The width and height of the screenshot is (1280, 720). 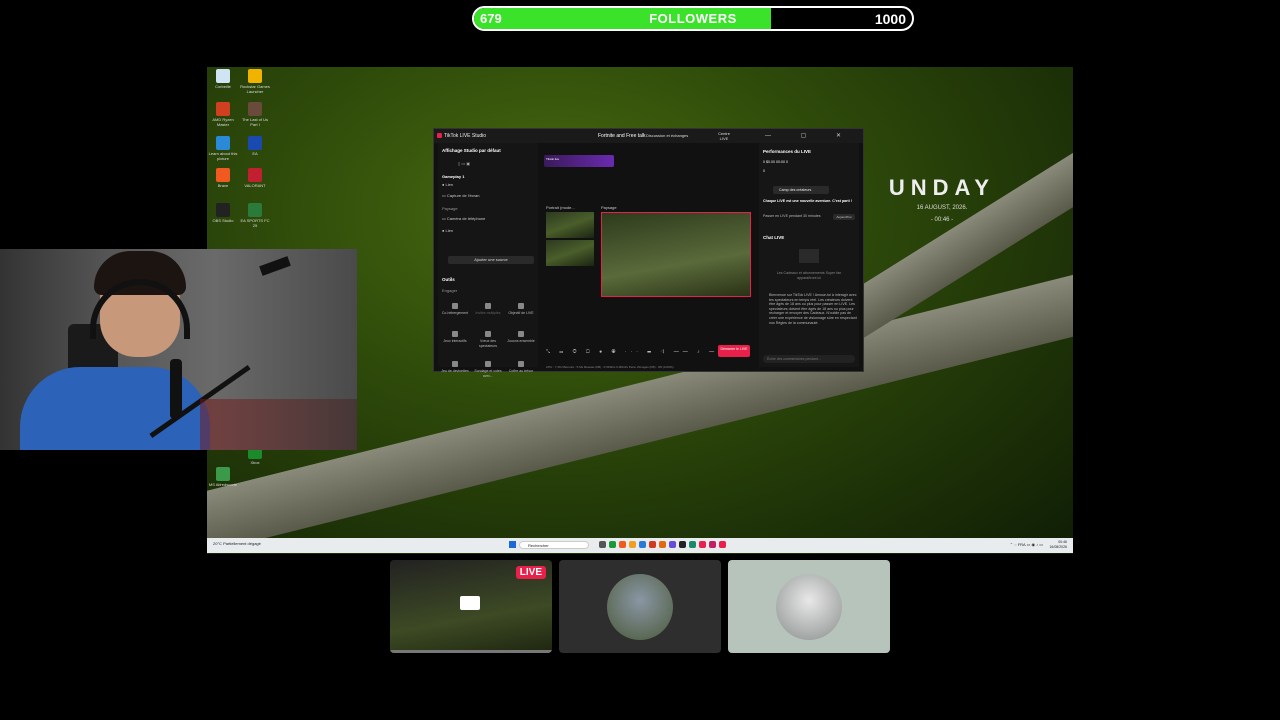 I want to click on desktop-icon-ea: EA, so click(x=255, y=146).